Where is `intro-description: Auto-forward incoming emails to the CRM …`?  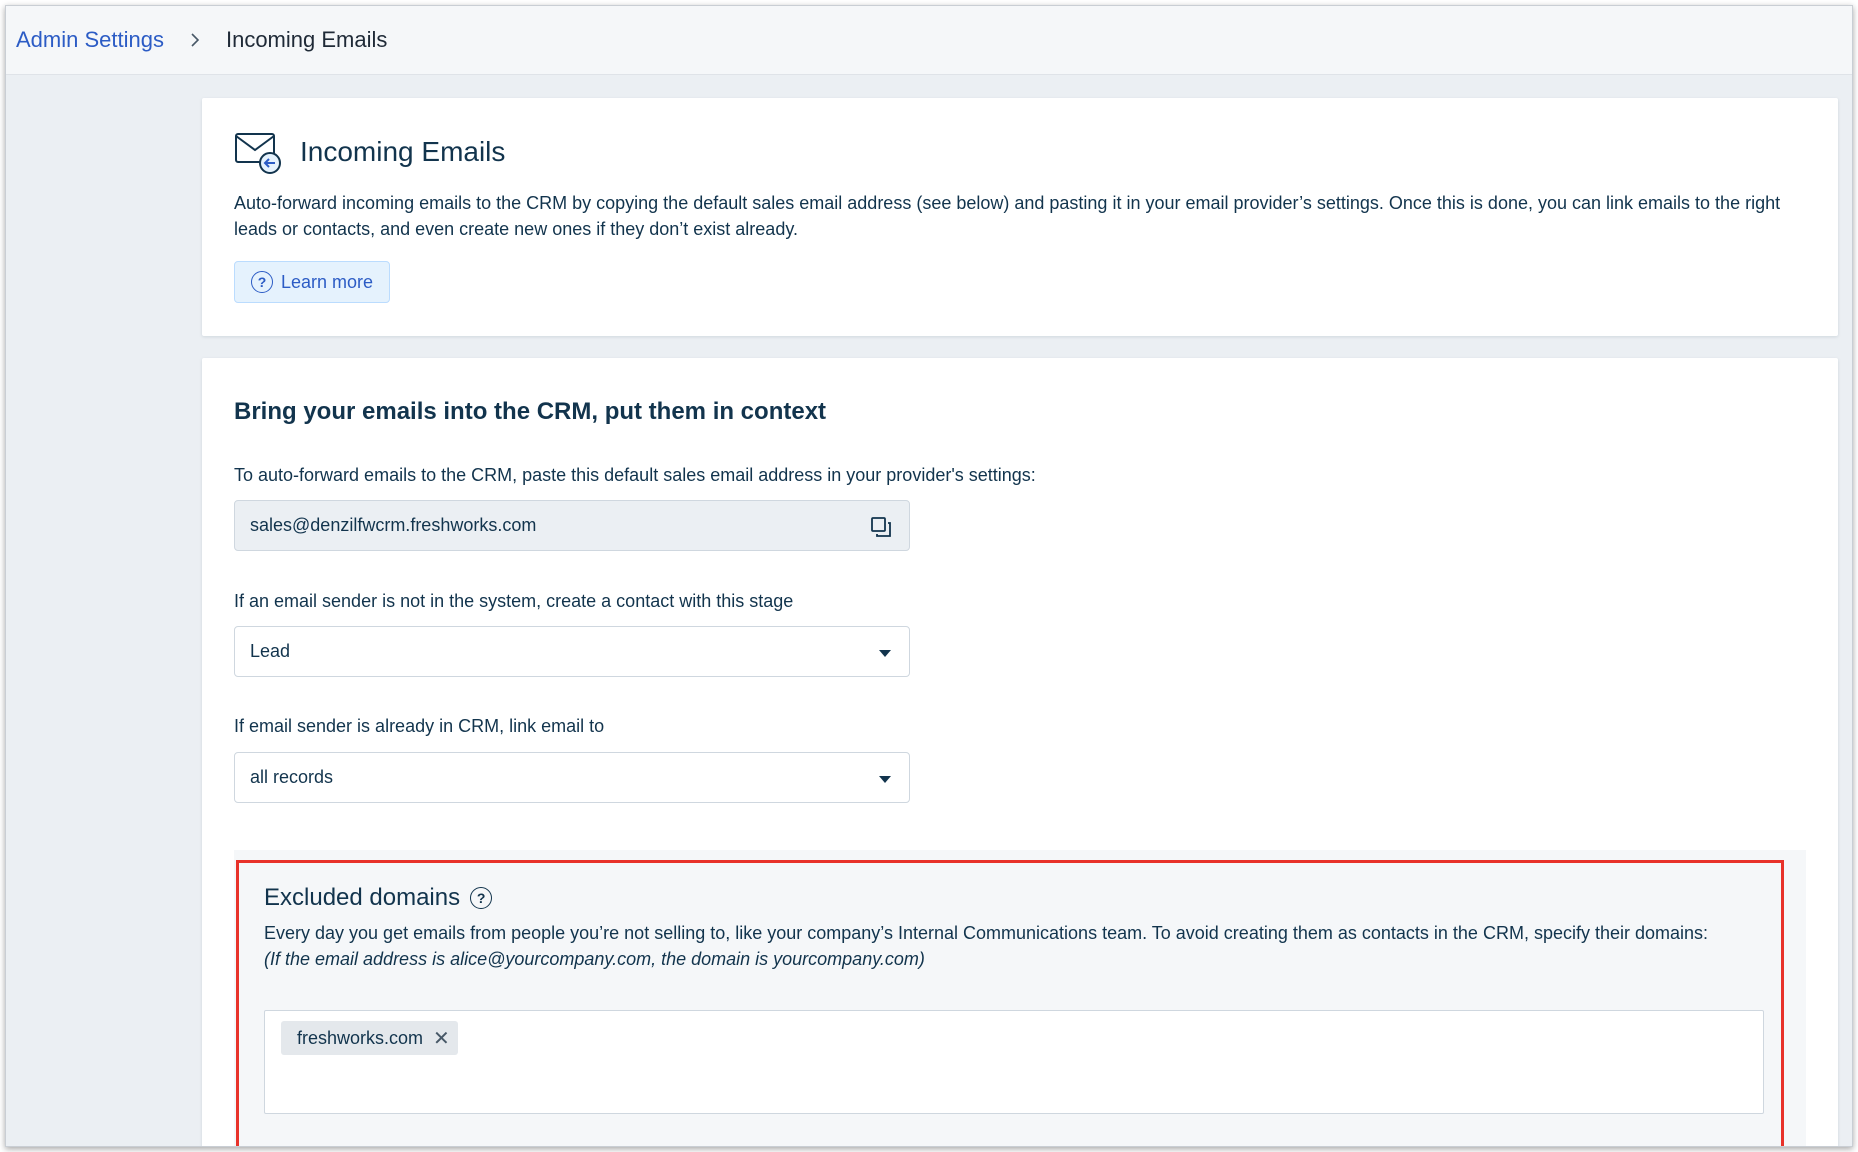
intro-description: Auto-forward incoming emails to the CRM … is located at coordinates (1007, 216).